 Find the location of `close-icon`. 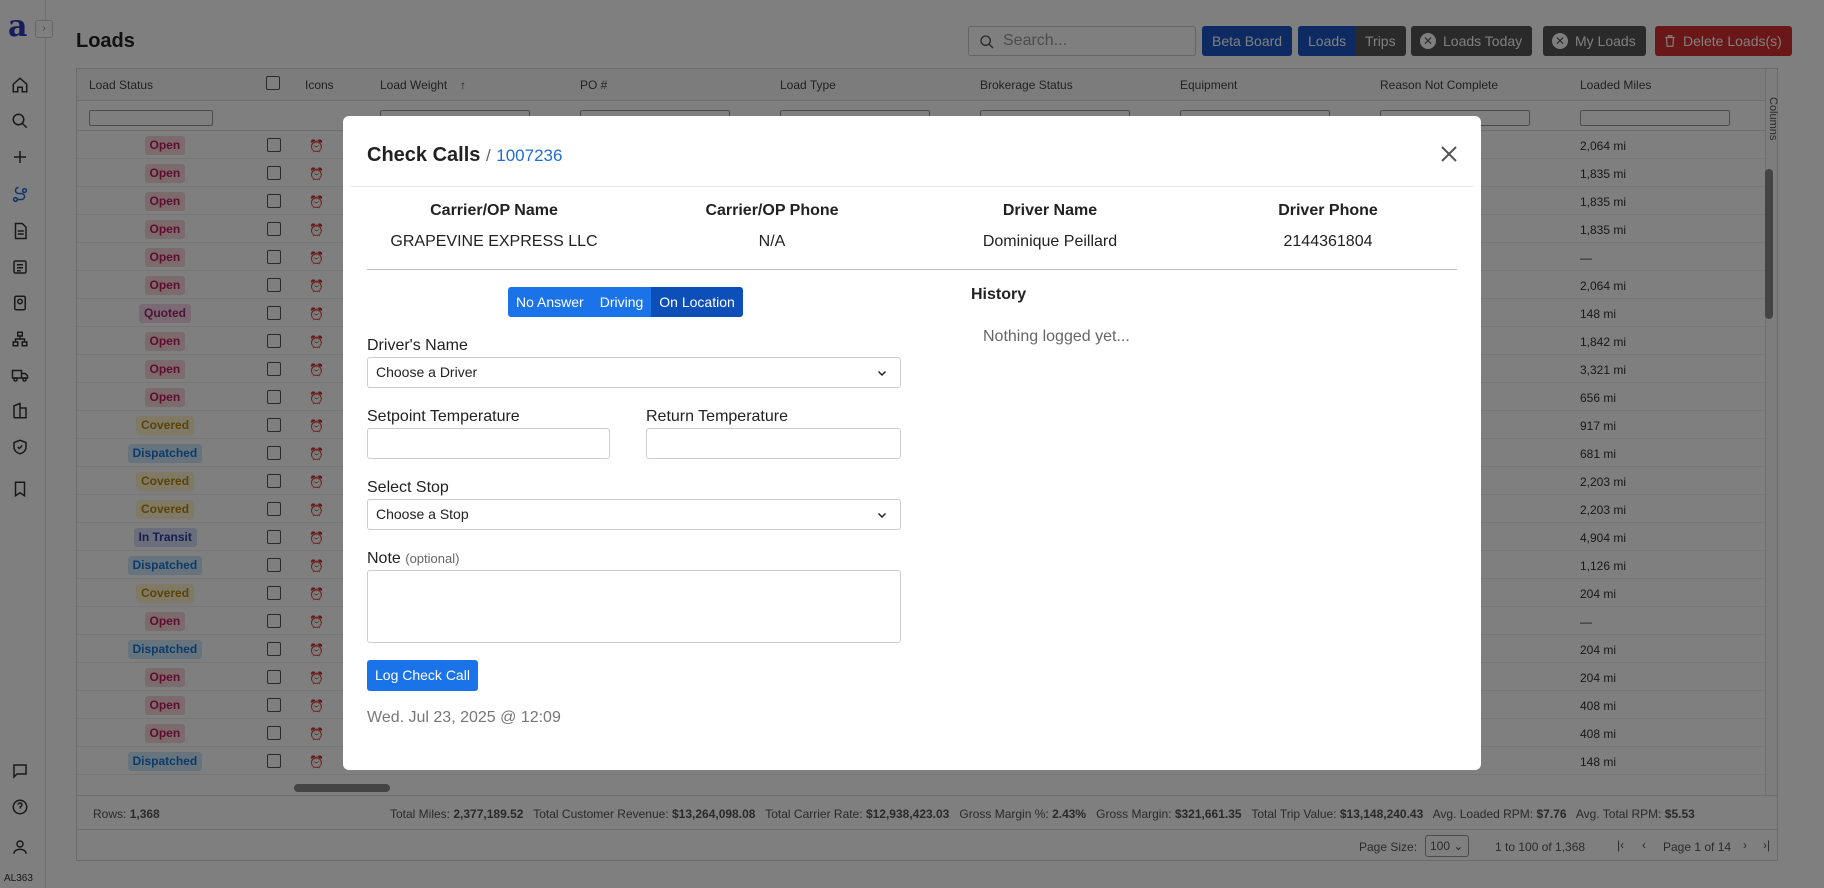

close-icon is located at coordinates (1449, 154).